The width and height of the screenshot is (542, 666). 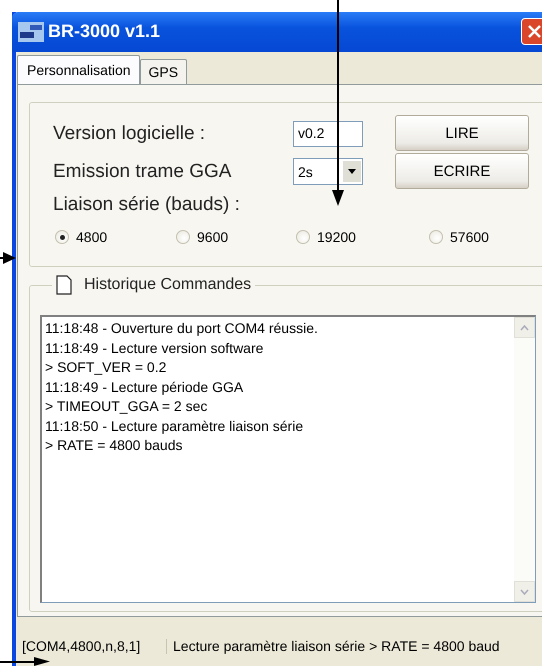 What do you see at coordinates (78, 69) in the screenshot?
I see `tab: Personnalisation` at bounding box center [78, 69].